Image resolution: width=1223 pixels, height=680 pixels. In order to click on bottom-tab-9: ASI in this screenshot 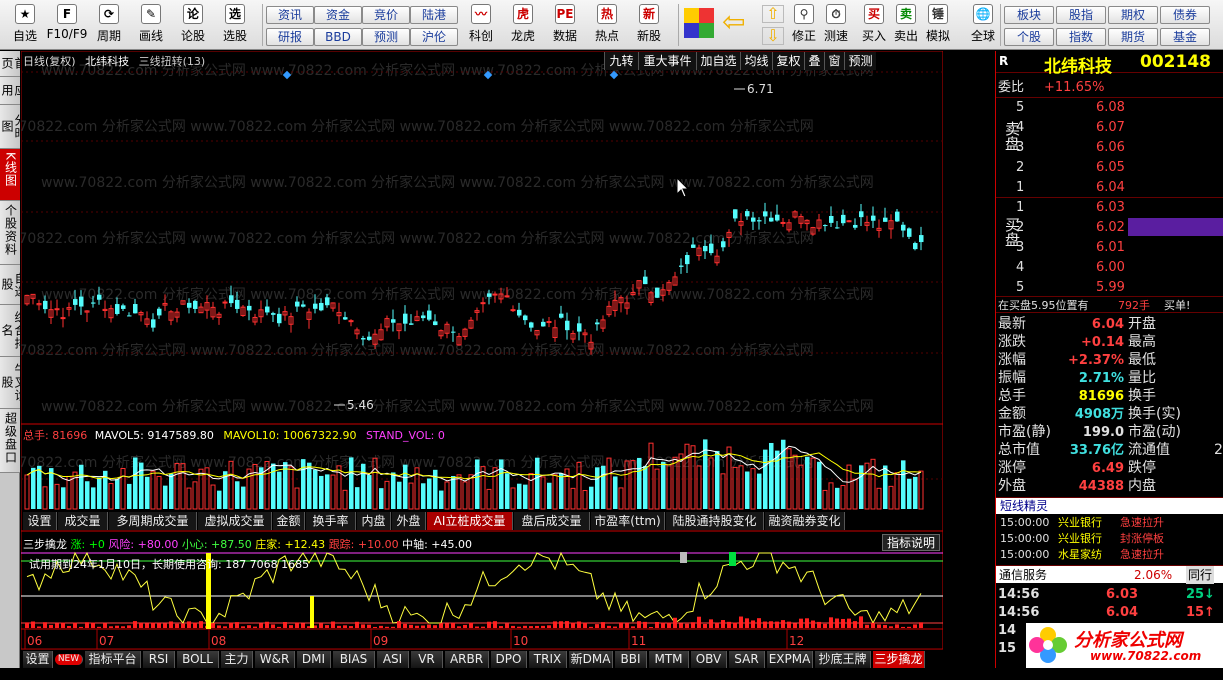, I will do `click(393, 659)`.